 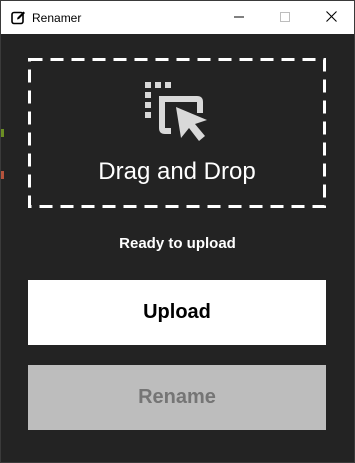 I want to click on maximize-icon, so click(x=285, y=18).